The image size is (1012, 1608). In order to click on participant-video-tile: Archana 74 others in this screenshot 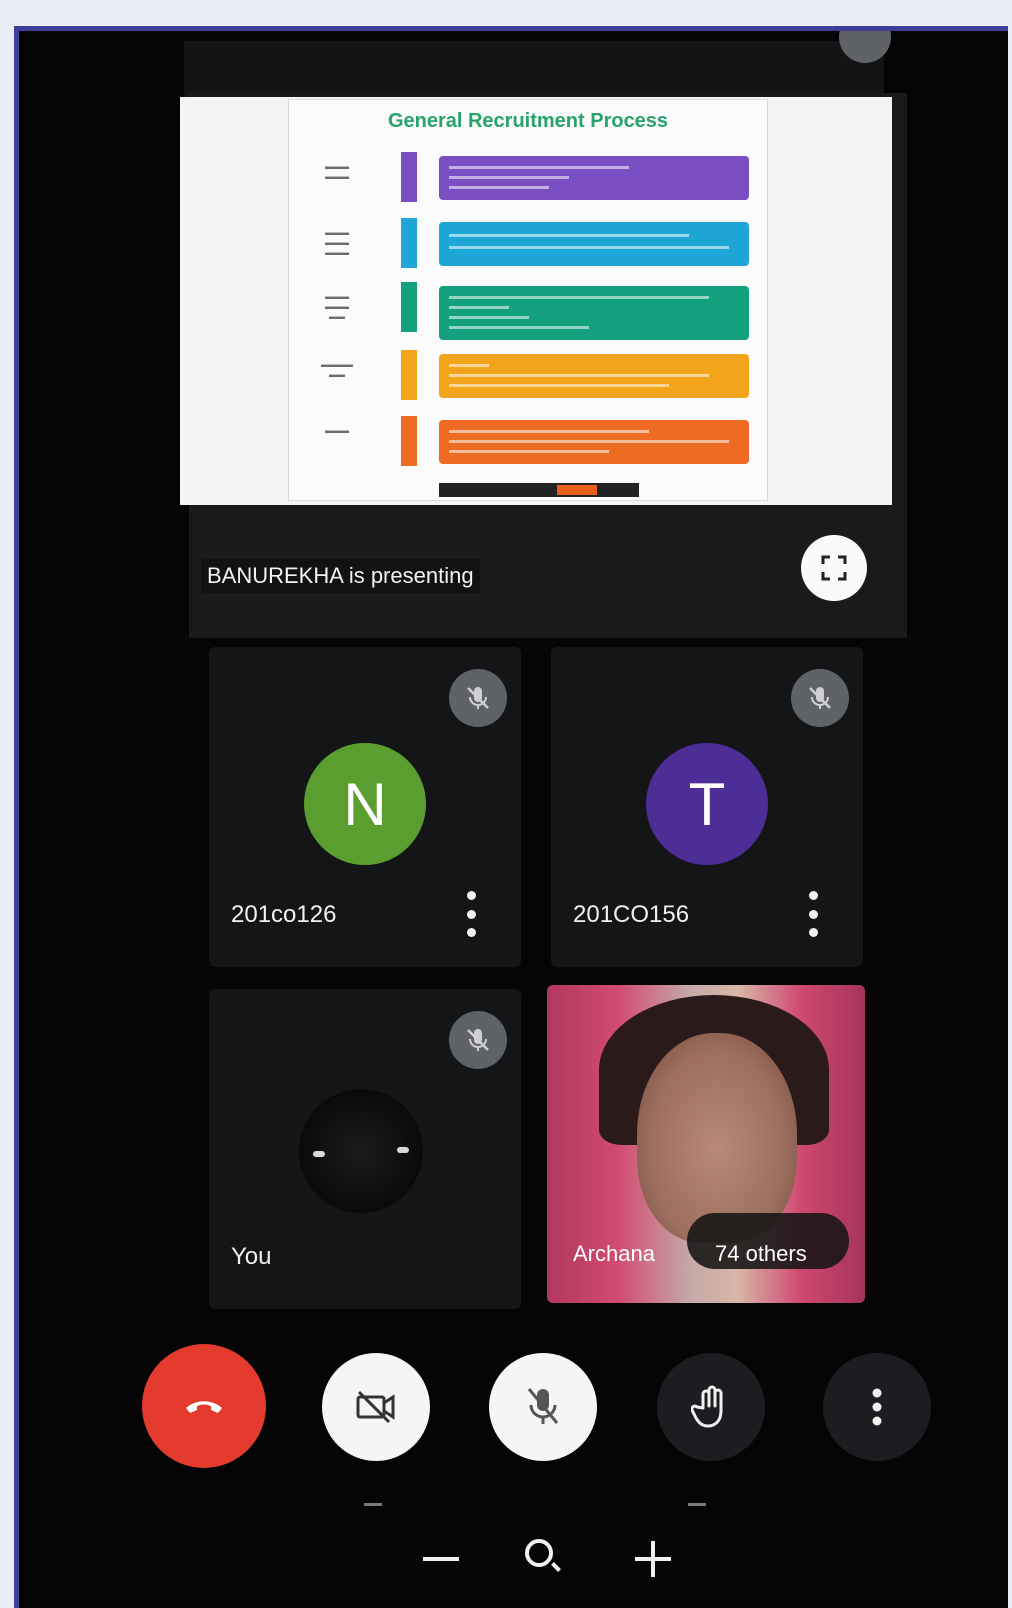, I will do `click(706, 1144)`.